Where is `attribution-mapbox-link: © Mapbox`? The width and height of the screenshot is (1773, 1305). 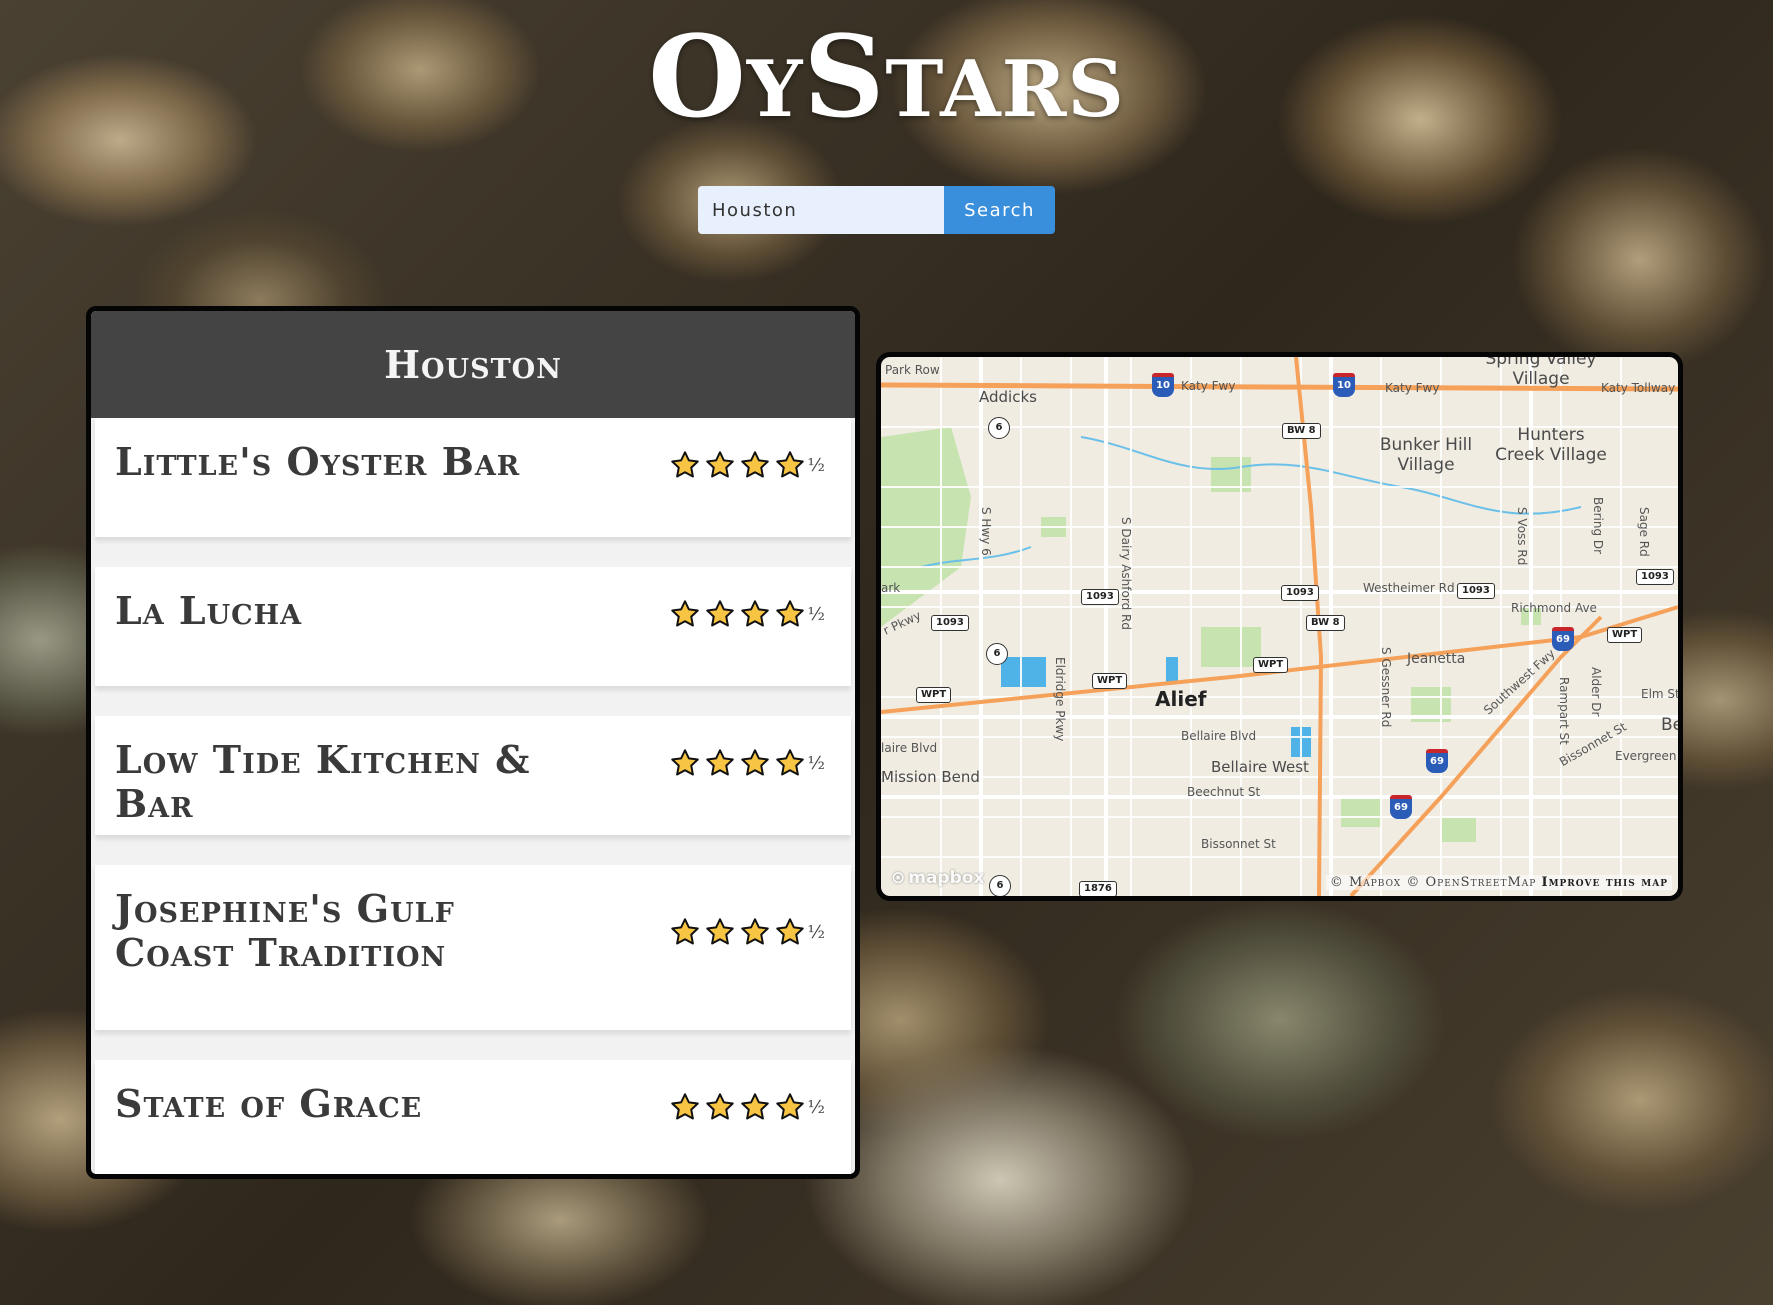 attribution-mapbox-link: © Mapbox is located at coordinates (1365, 882).